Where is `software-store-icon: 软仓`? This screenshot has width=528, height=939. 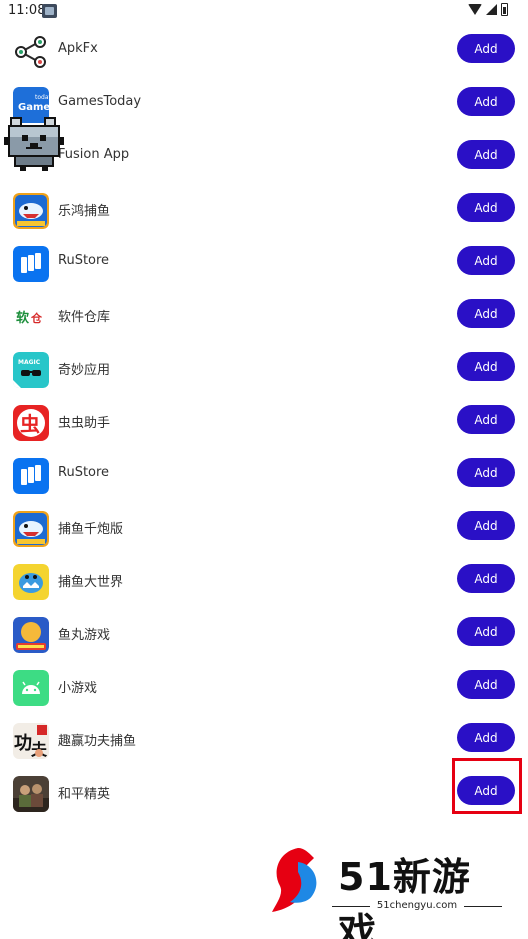 software-store-icon: 软仓 is located at coordinates (31, 317).